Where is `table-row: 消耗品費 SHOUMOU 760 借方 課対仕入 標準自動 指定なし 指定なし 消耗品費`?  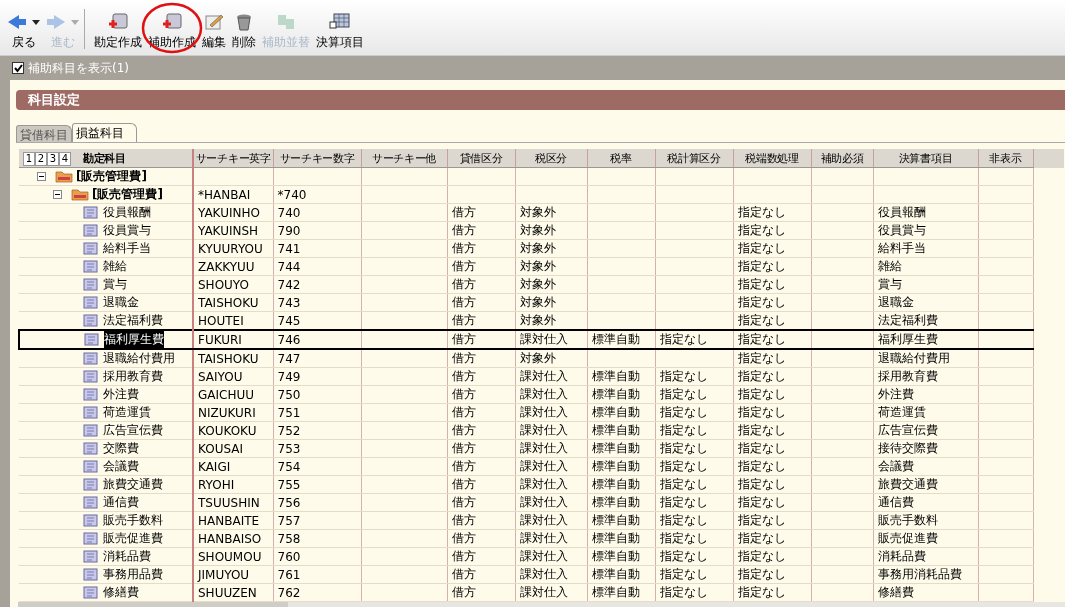 table-row: 消耗品費 SHOUMOU 760 借方 課対仕入 標準自動 指定なし 指定なし 消耗品費 is located at coordinates (541, 556).